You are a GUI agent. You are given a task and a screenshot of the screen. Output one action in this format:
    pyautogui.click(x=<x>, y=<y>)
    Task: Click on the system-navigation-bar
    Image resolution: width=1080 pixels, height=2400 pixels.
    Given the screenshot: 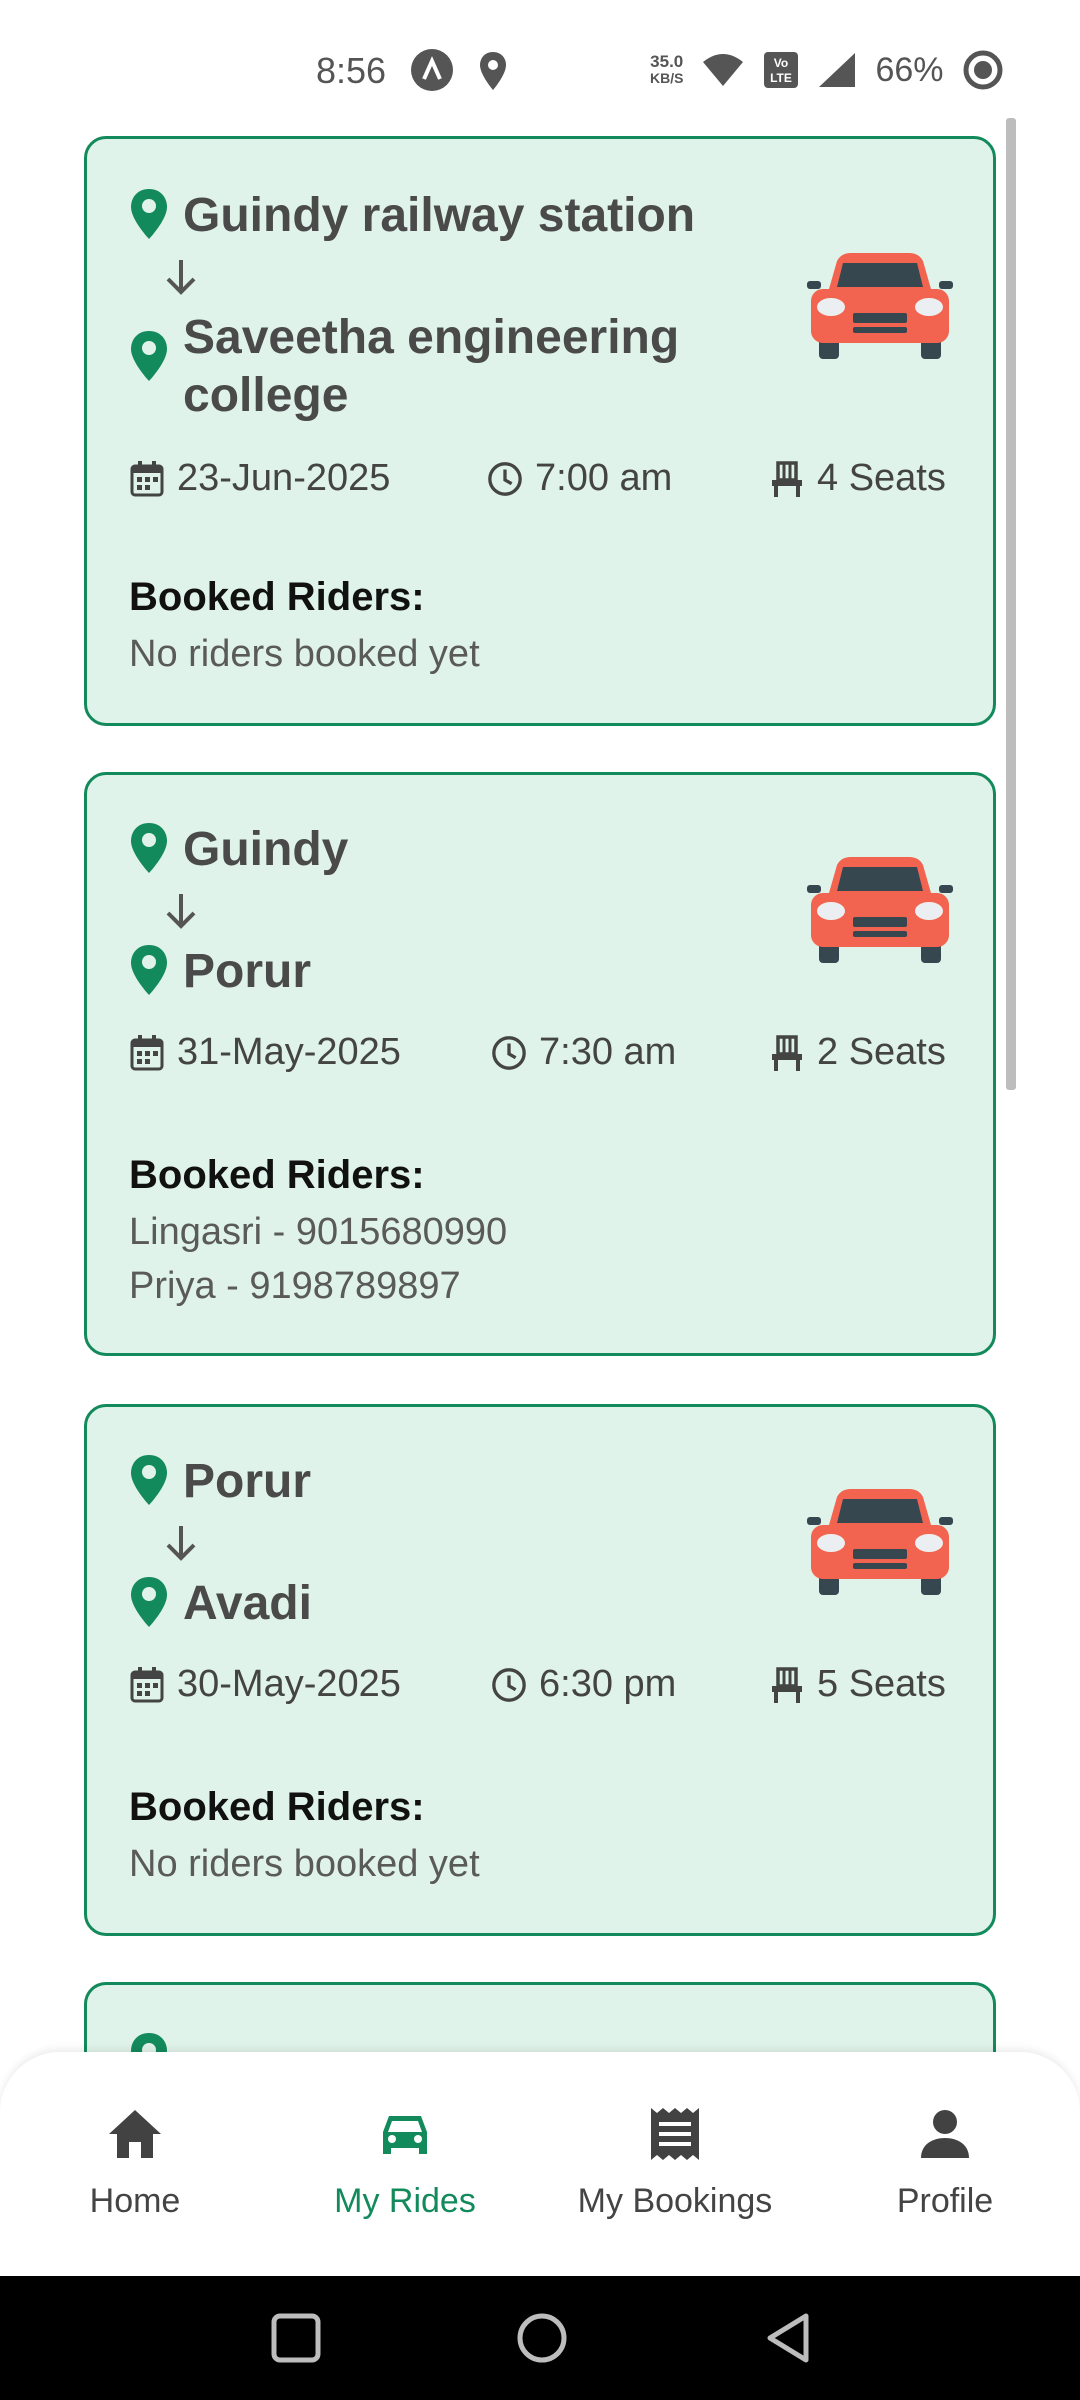 What is the action you would take?
    pyautogui.click(x=540, y=2338)
    